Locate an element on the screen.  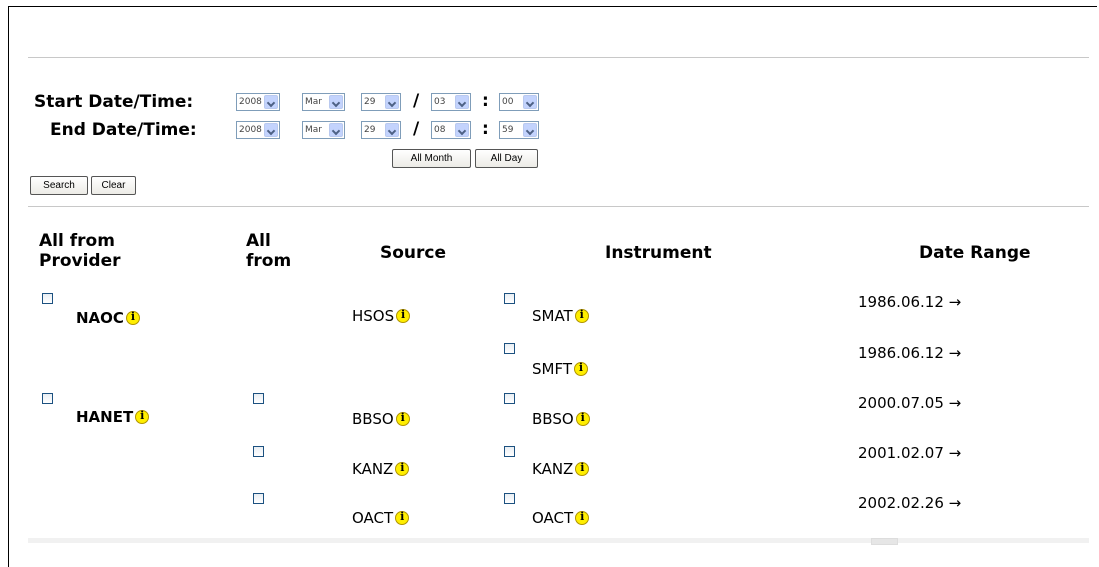
start-day-value: 29 is located at coordinates (370, 102).